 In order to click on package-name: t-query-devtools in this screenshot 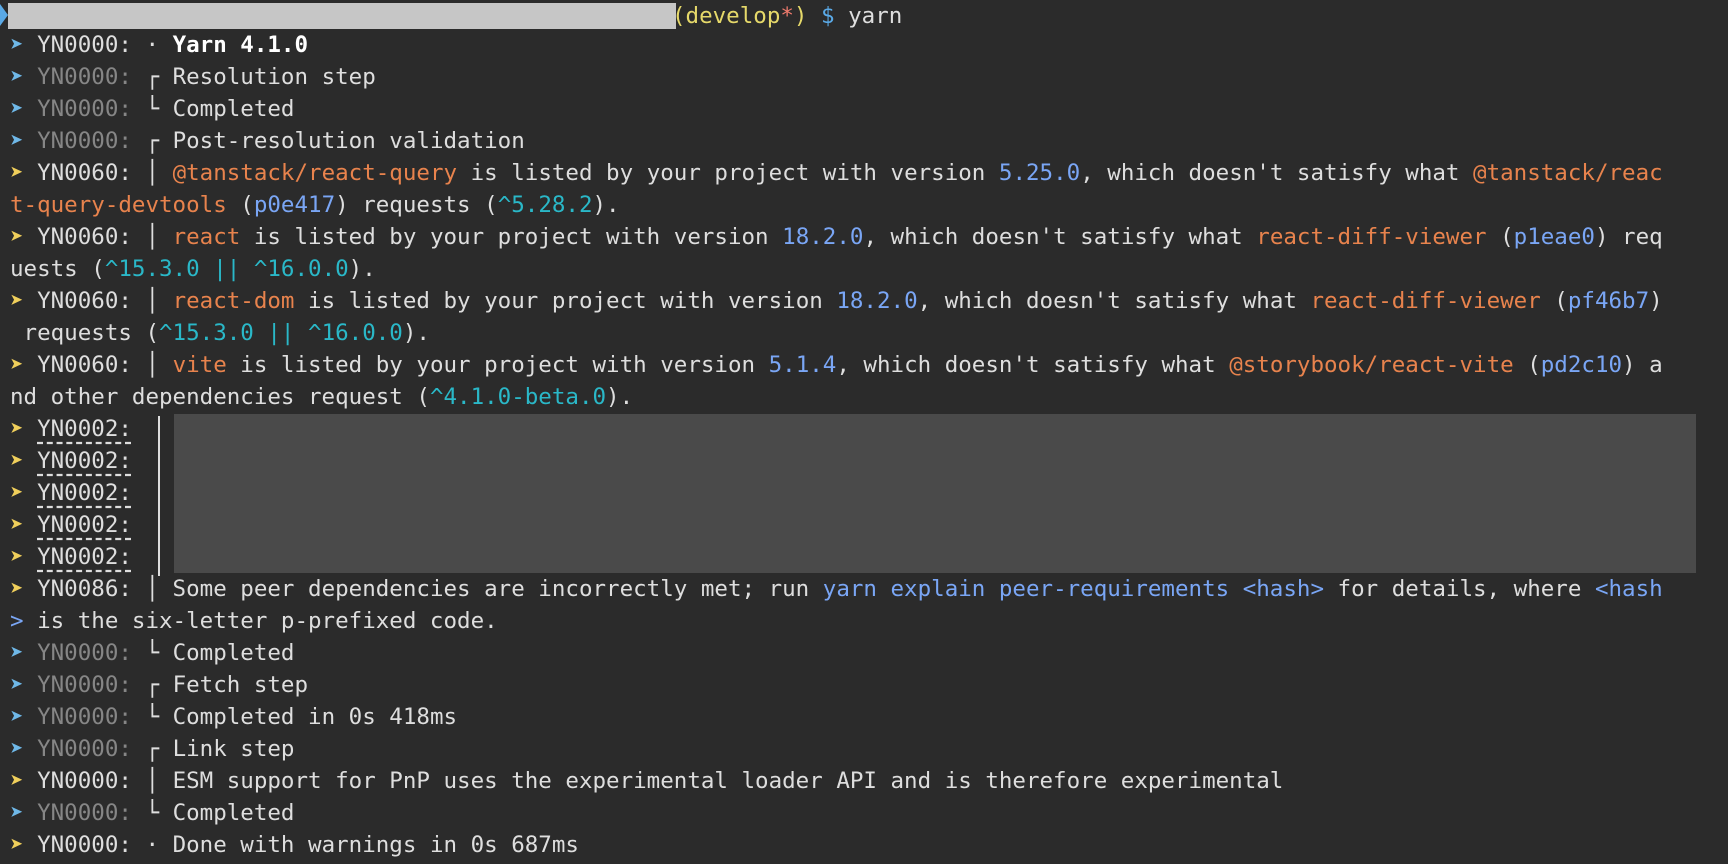, I will do `click(118, 205)`.